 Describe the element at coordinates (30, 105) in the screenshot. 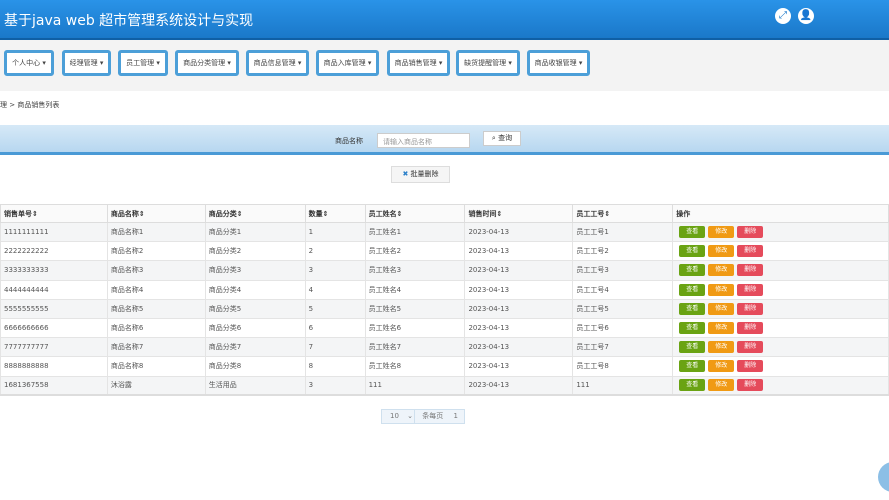

I see `breadcrumb: 理 > 商品销售列表` at that location.